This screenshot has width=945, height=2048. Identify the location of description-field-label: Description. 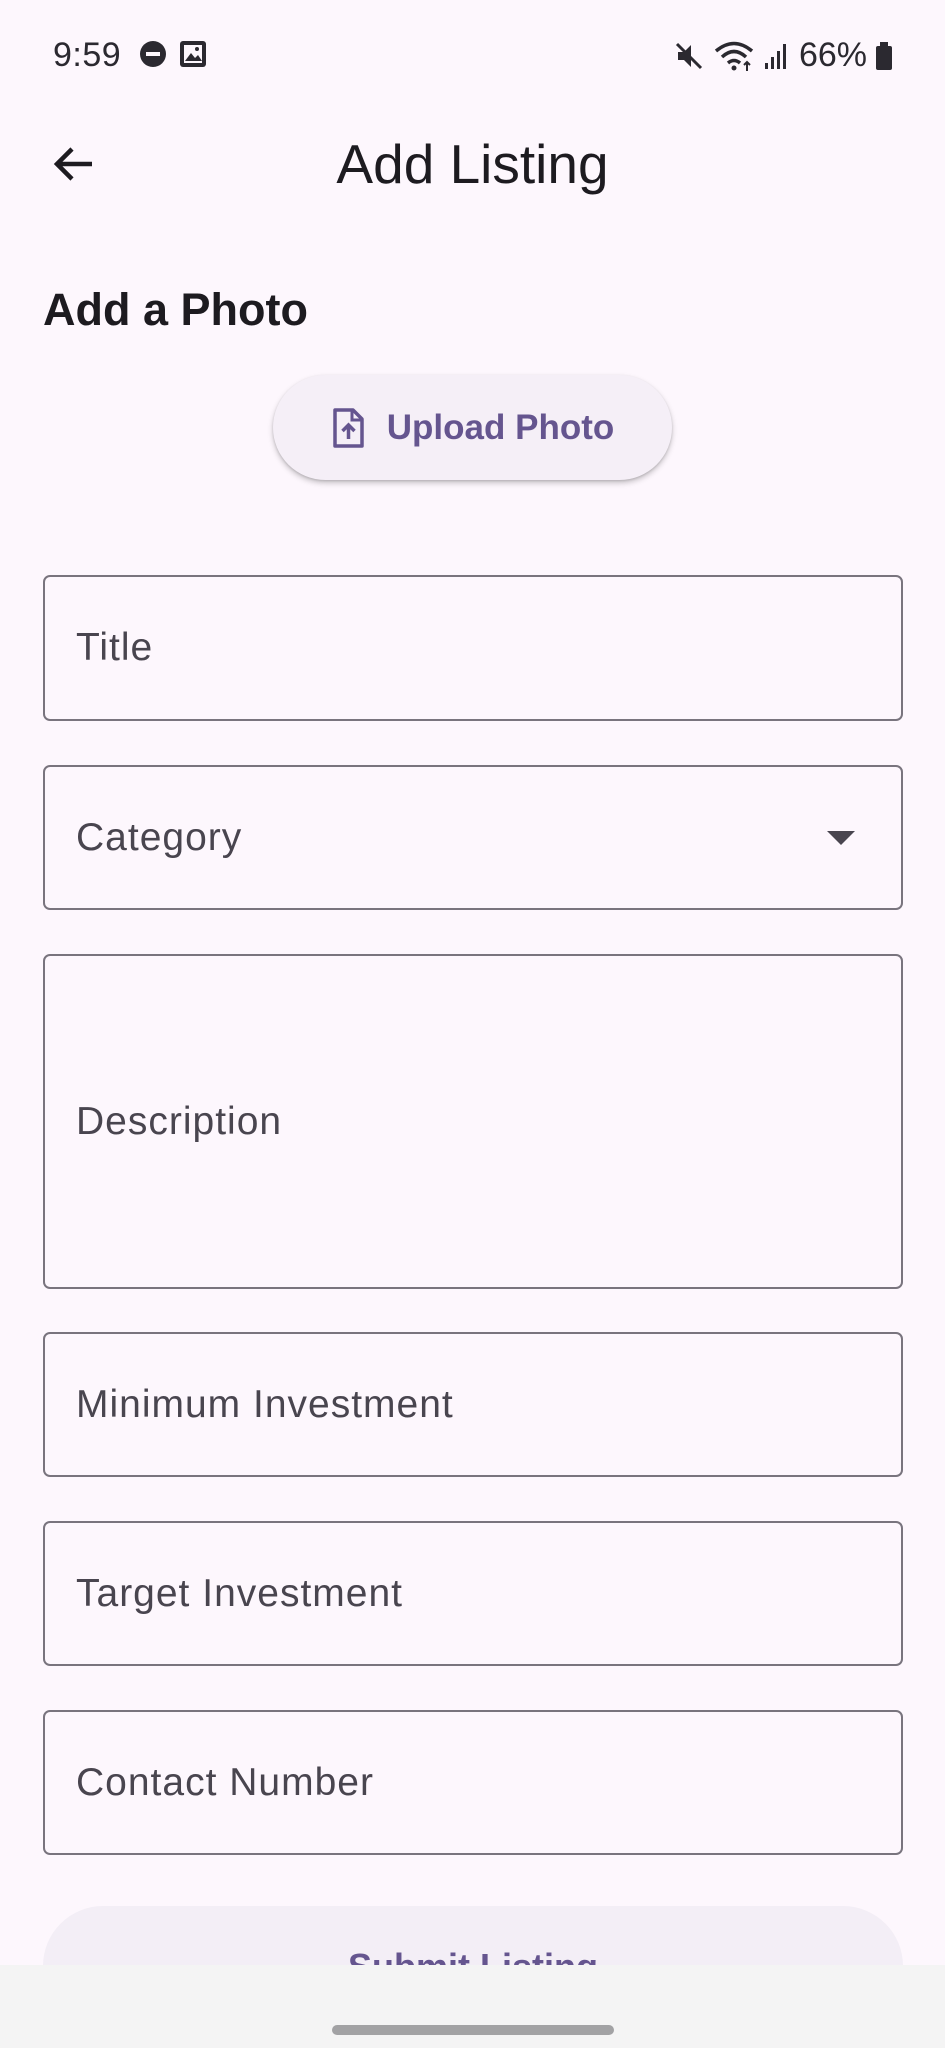
(179, 1121).